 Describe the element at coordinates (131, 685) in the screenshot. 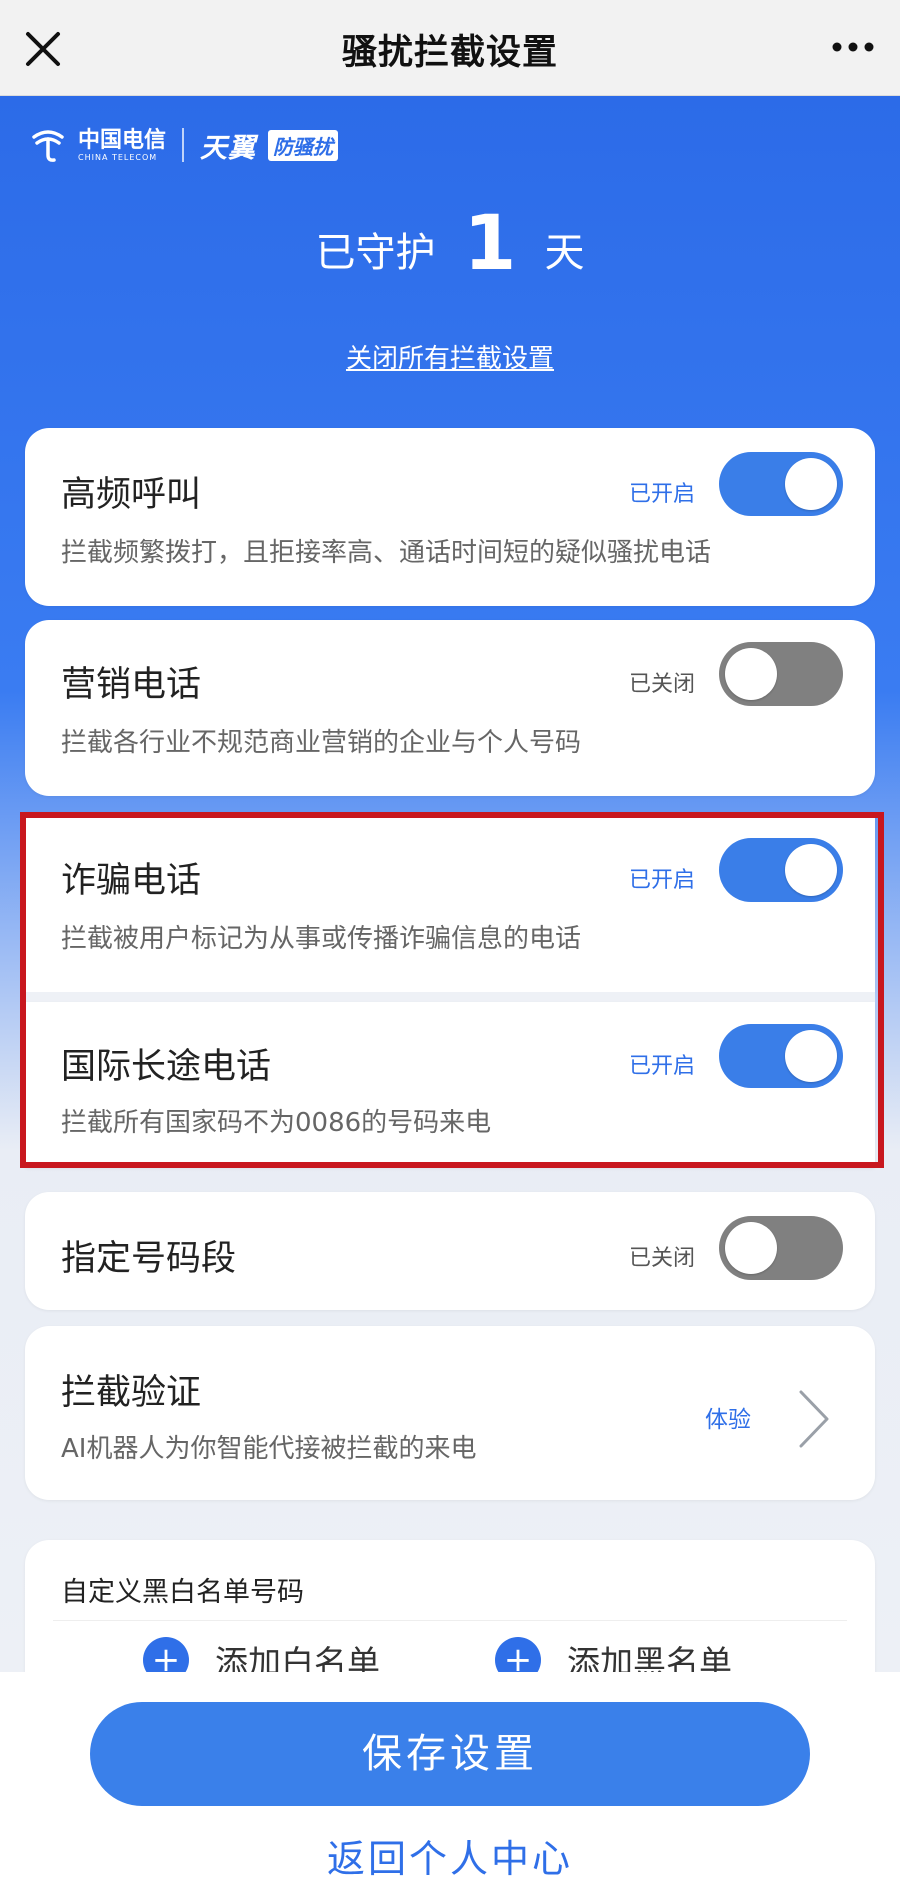

I see `setting-title: 营销电话` at that location.